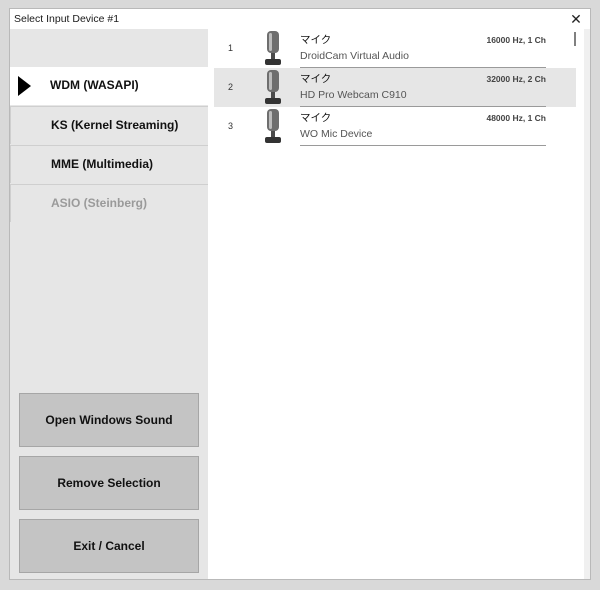  I want to click on close-icon: ✕, so click(576, 19).